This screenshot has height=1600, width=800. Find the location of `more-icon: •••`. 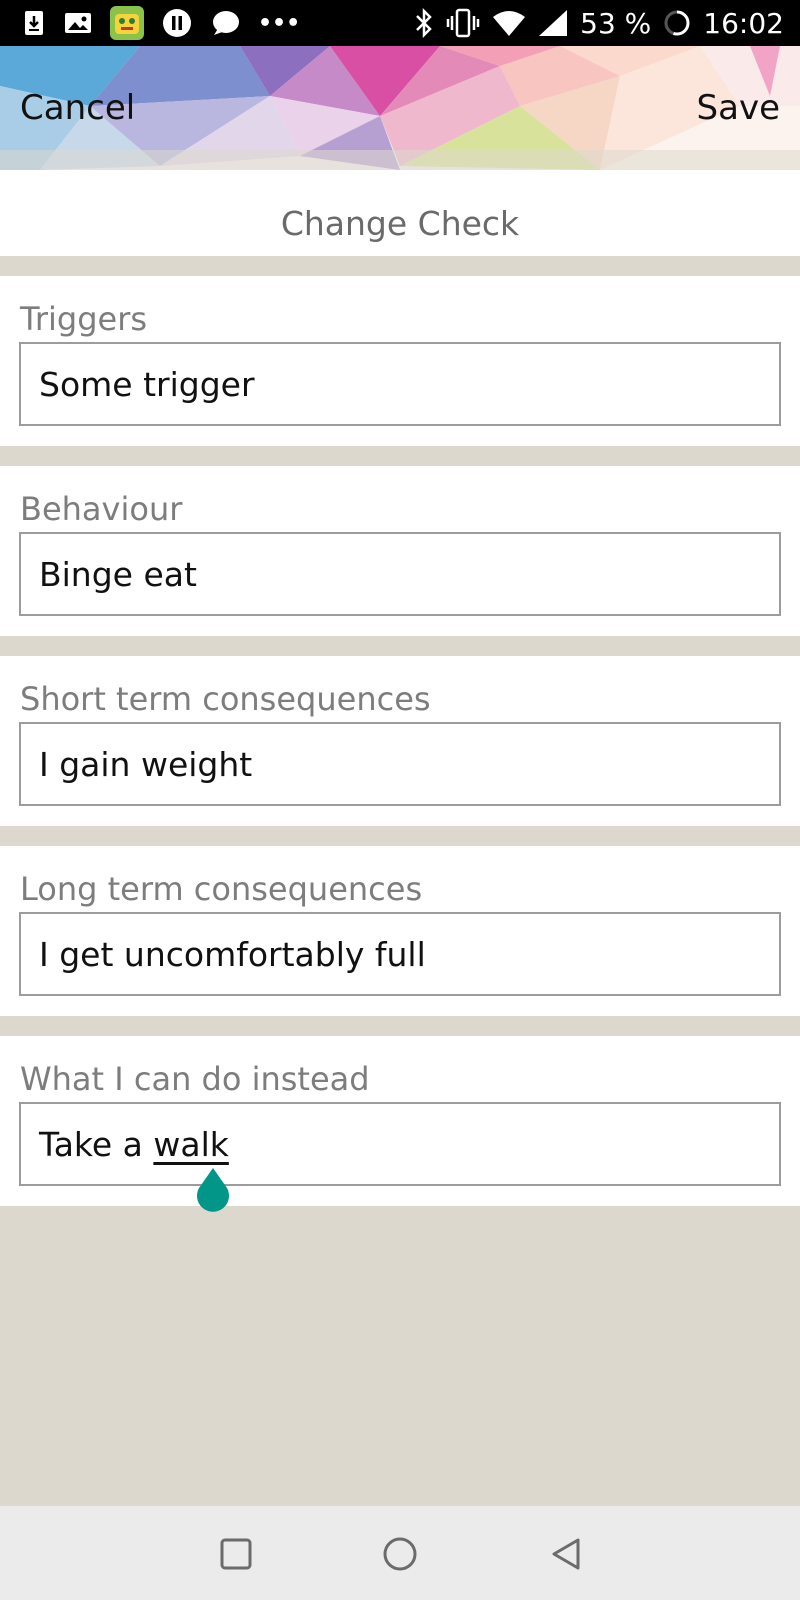

more-icon: ••• is located at coordinates (279, 23).